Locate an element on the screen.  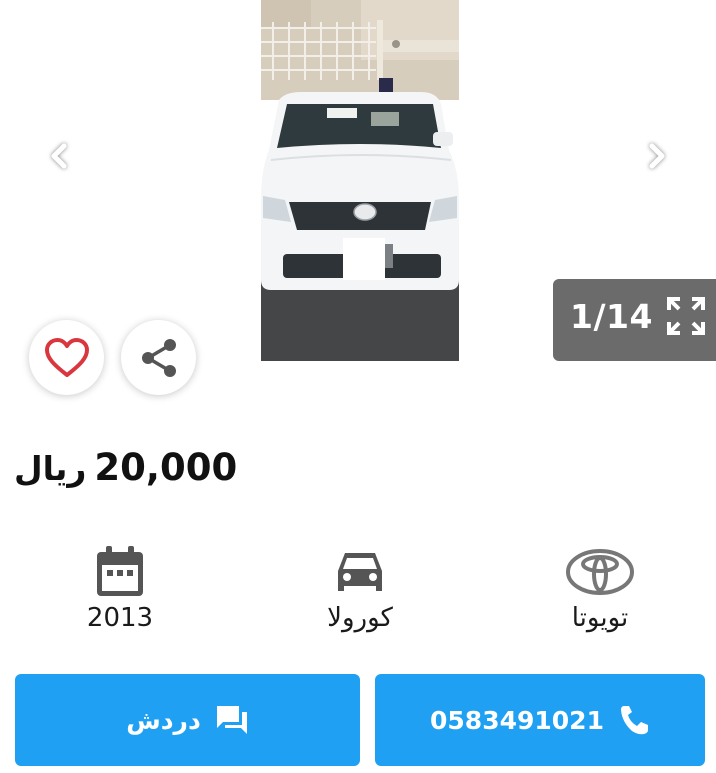
spec-year: 2013 is located at coordinates (120, 595).